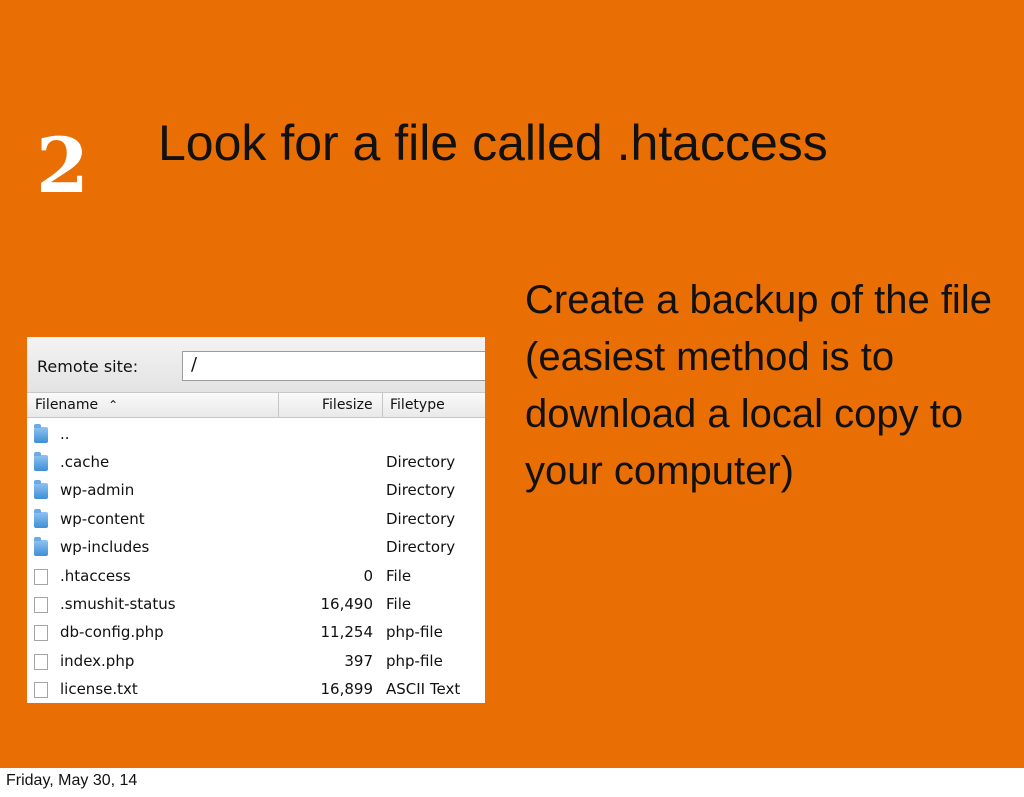 The height and width of the screenshot is (797, 1024). What do you see at coordinates (85, 462) in the screenshot?
I see `file-name: .cache` at bounding box center [85, 462].